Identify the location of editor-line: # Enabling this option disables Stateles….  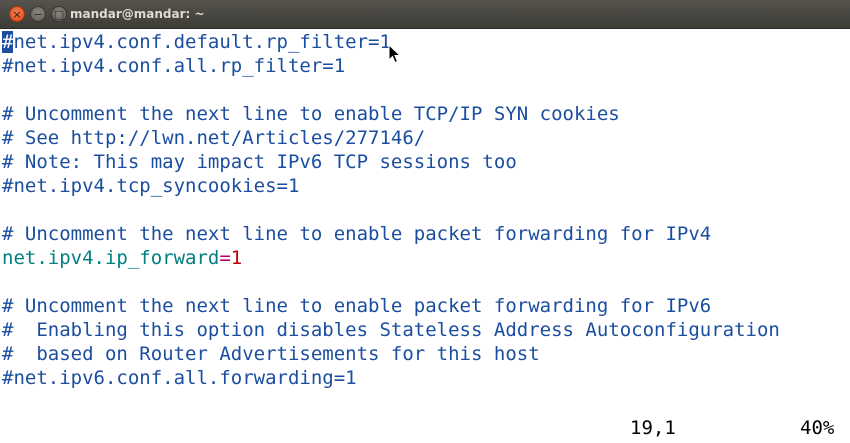
(391, 330).